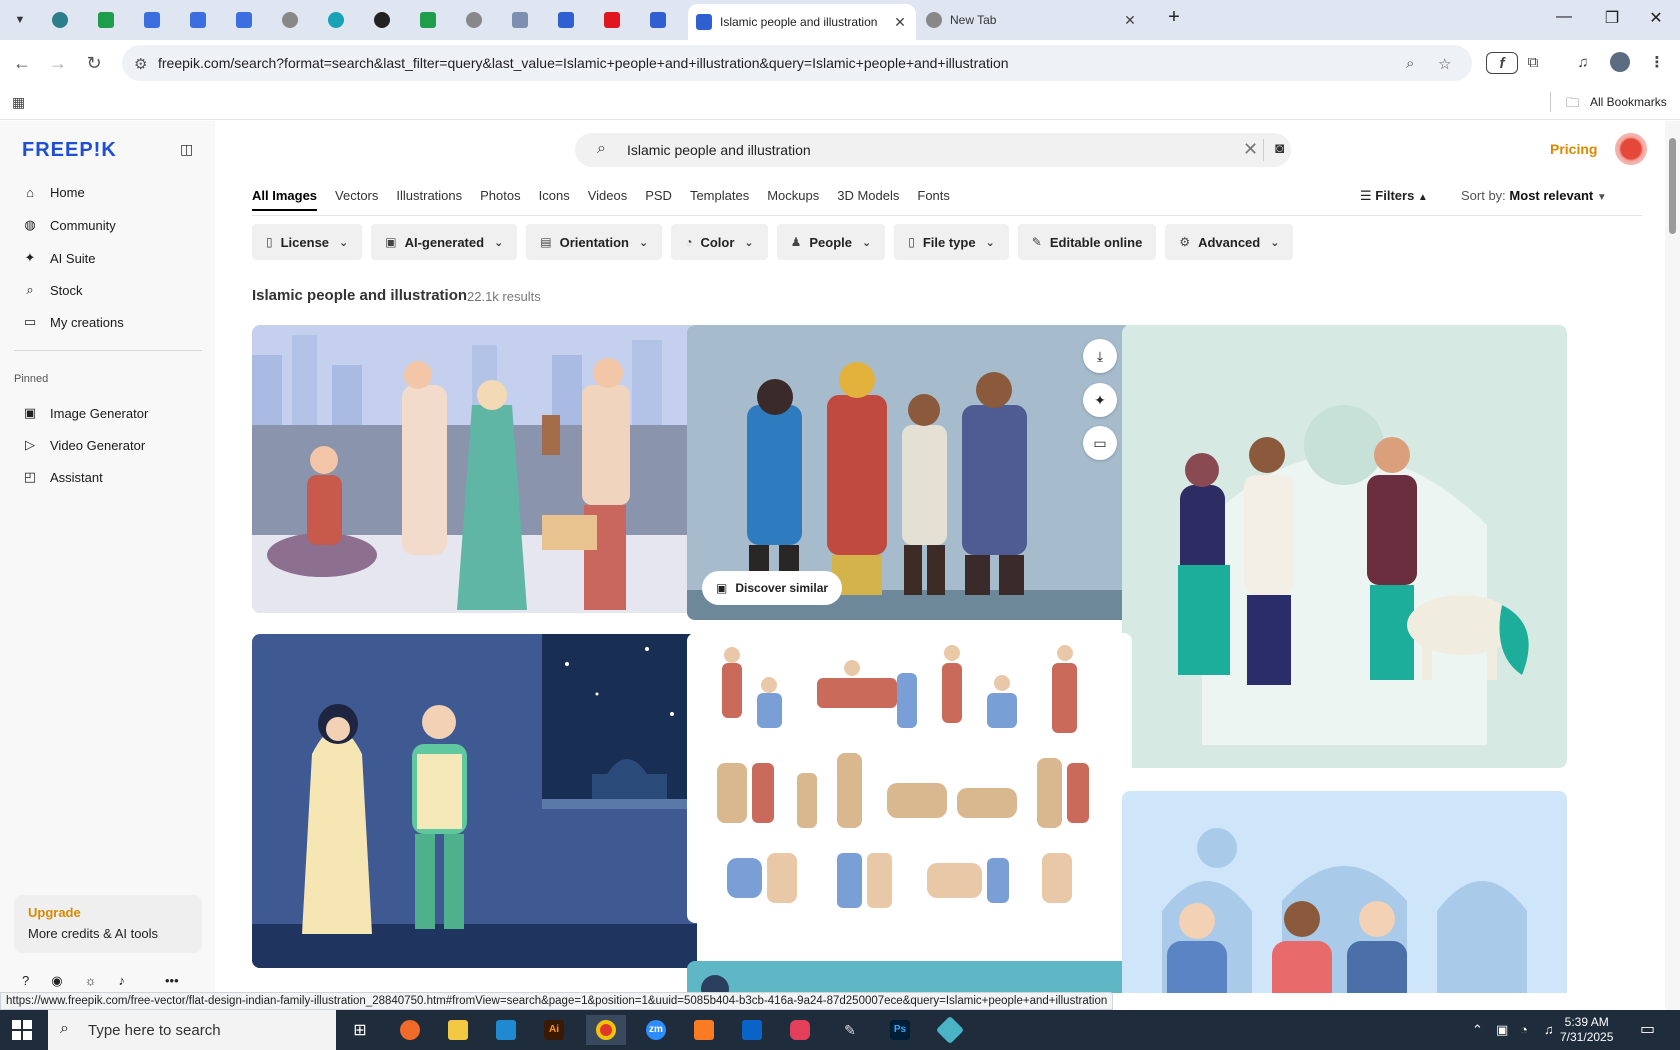  I want to click on search-input: Islamic people and illustration, so click(719, 150).